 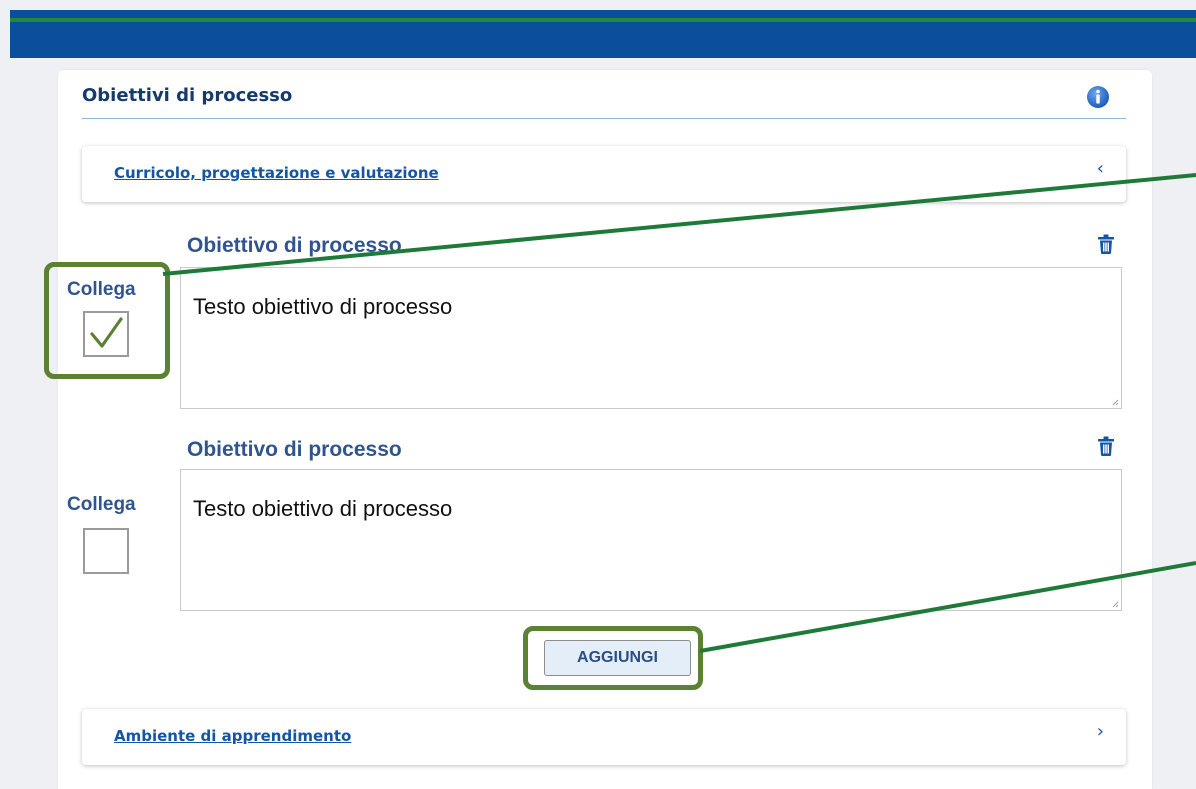 What do you see at coordinates (679, 224) in the screenshot?
I see `callout-line-checkbox` at bounding box center [679, 224].